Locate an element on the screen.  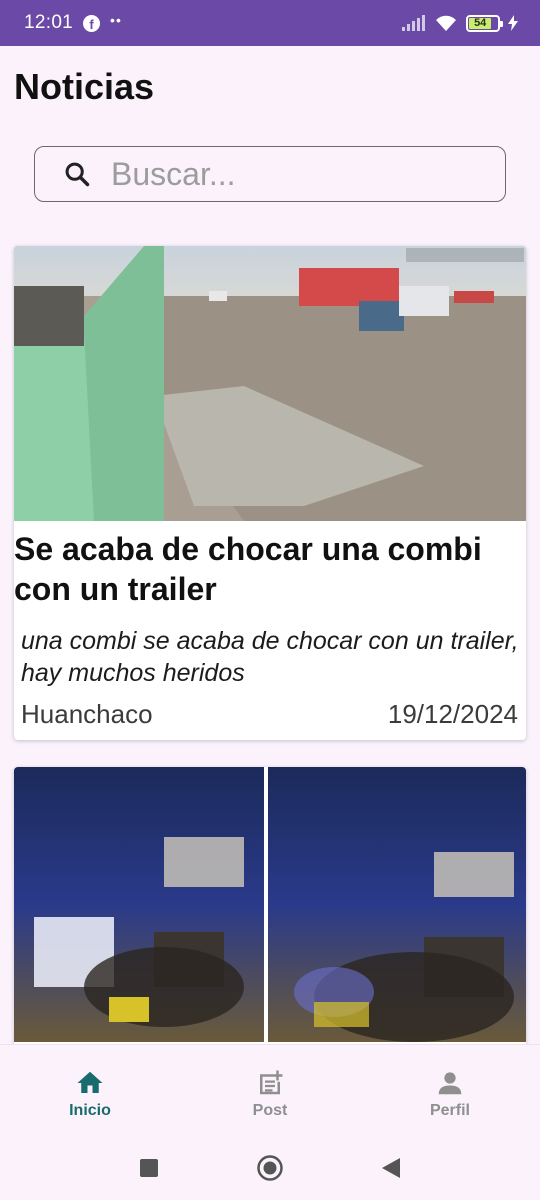
search-icon is located at coordinates (77, 174).